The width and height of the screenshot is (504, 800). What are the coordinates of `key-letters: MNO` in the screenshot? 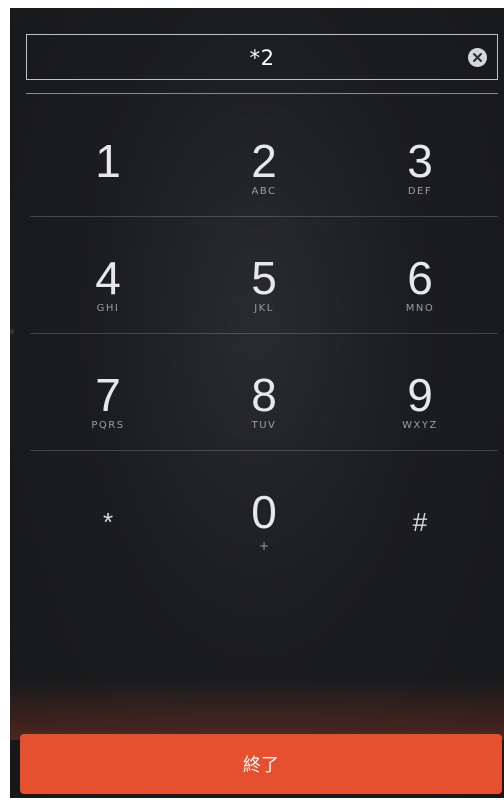 It's located at (420, 308).